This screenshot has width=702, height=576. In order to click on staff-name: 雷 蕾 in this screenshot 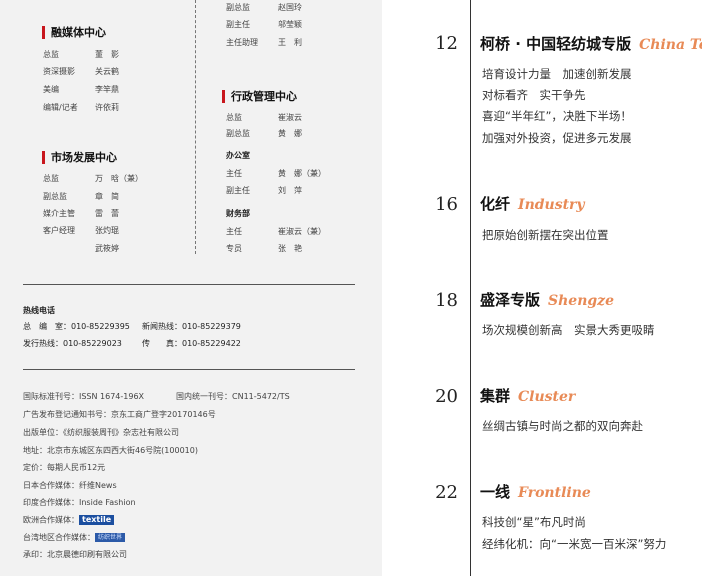, I will do `click(107, 213)`.